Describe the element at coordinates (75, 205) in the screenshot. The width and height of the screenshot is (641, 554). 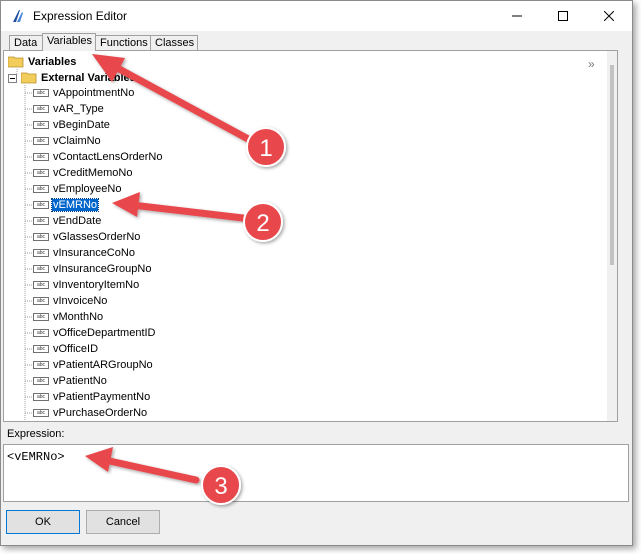
I see `variable-label: vEMRNo` at that location.